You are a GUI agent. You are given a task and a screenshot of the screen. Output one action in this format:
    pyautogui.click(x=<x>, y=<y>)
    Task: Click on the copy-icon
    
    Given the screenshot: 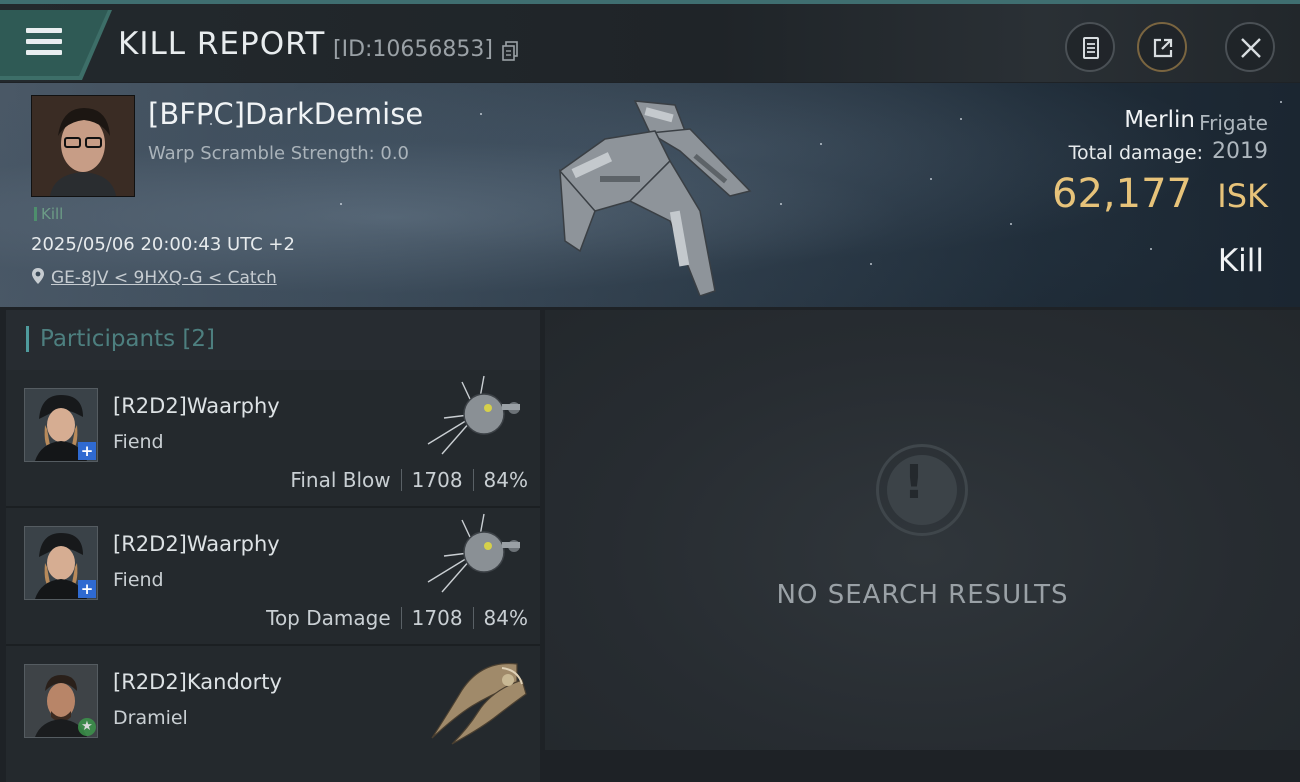 What is the action you would take?
    pyautogui.click(x=510, y=51)
    